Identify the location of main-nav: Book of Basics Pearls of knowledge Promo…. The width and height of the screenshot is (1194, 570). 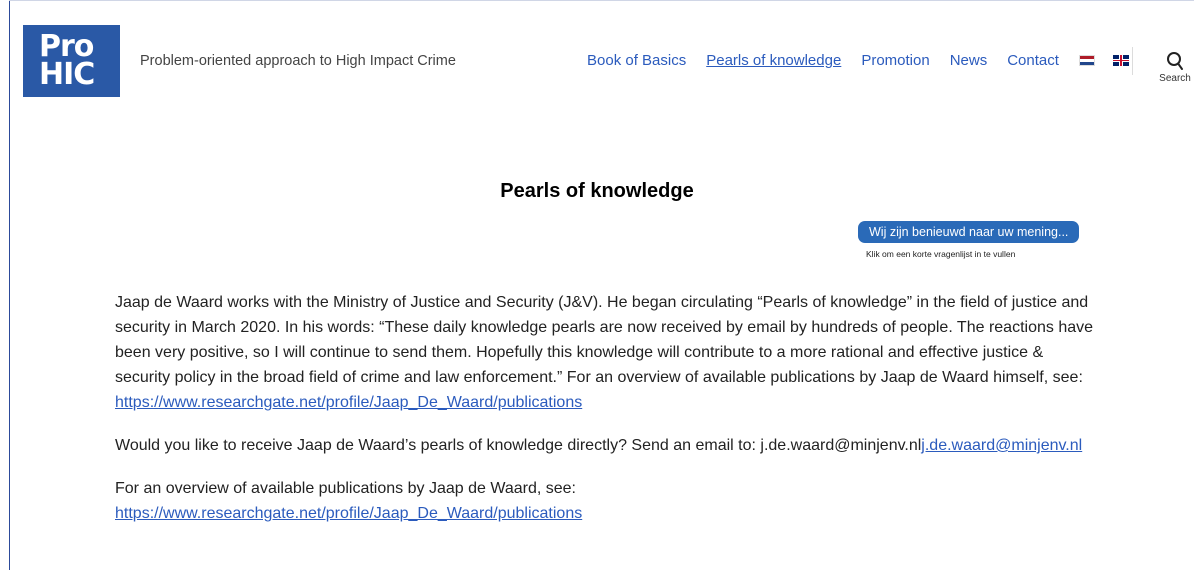
(867, 60).